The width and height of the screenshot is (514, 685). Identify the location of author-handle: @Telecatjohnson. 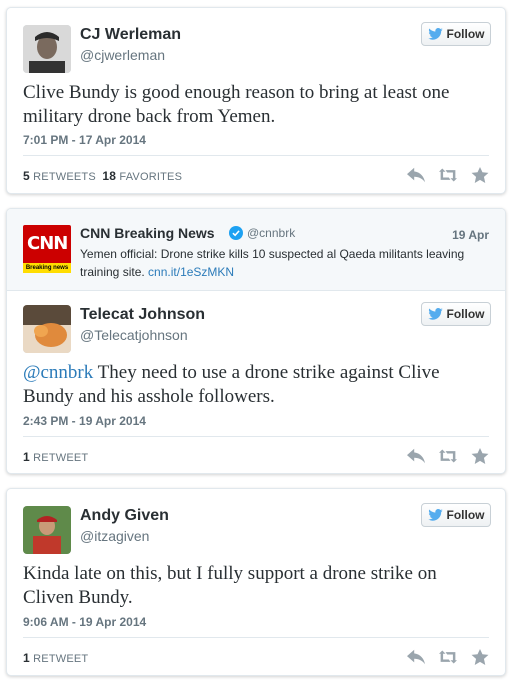
(134, 335).